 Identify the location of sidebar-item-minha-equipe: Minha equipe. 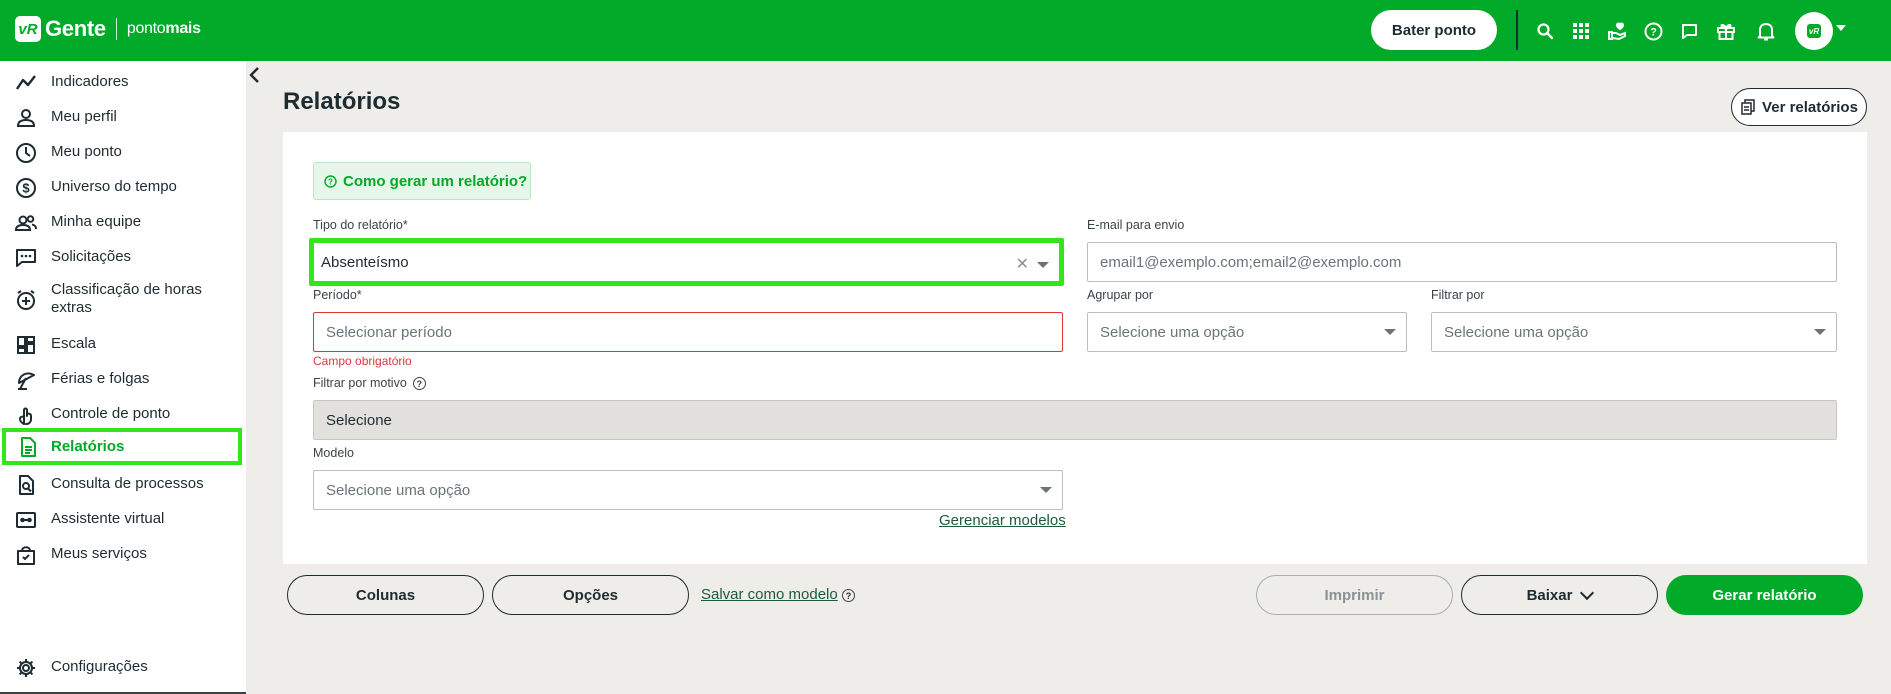
(123, 222).